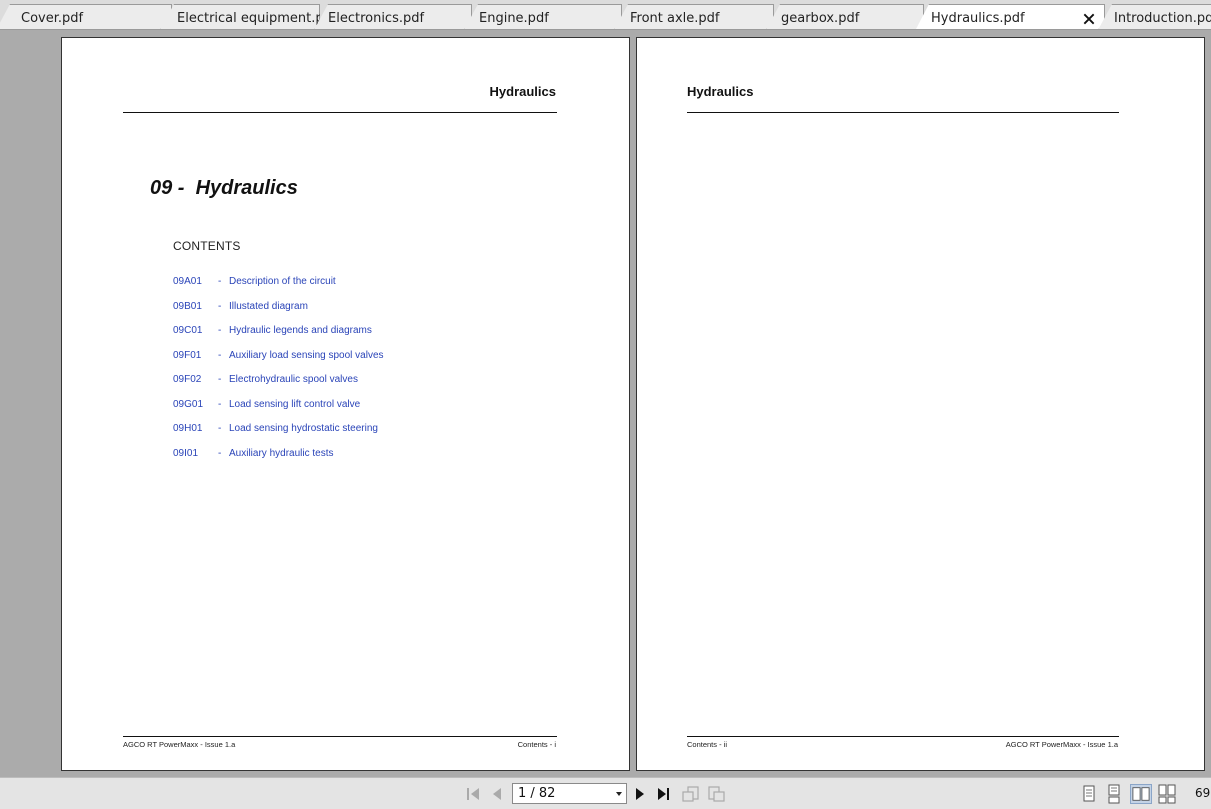  I want to click on toc-code: 09H01, so click(188, 428).